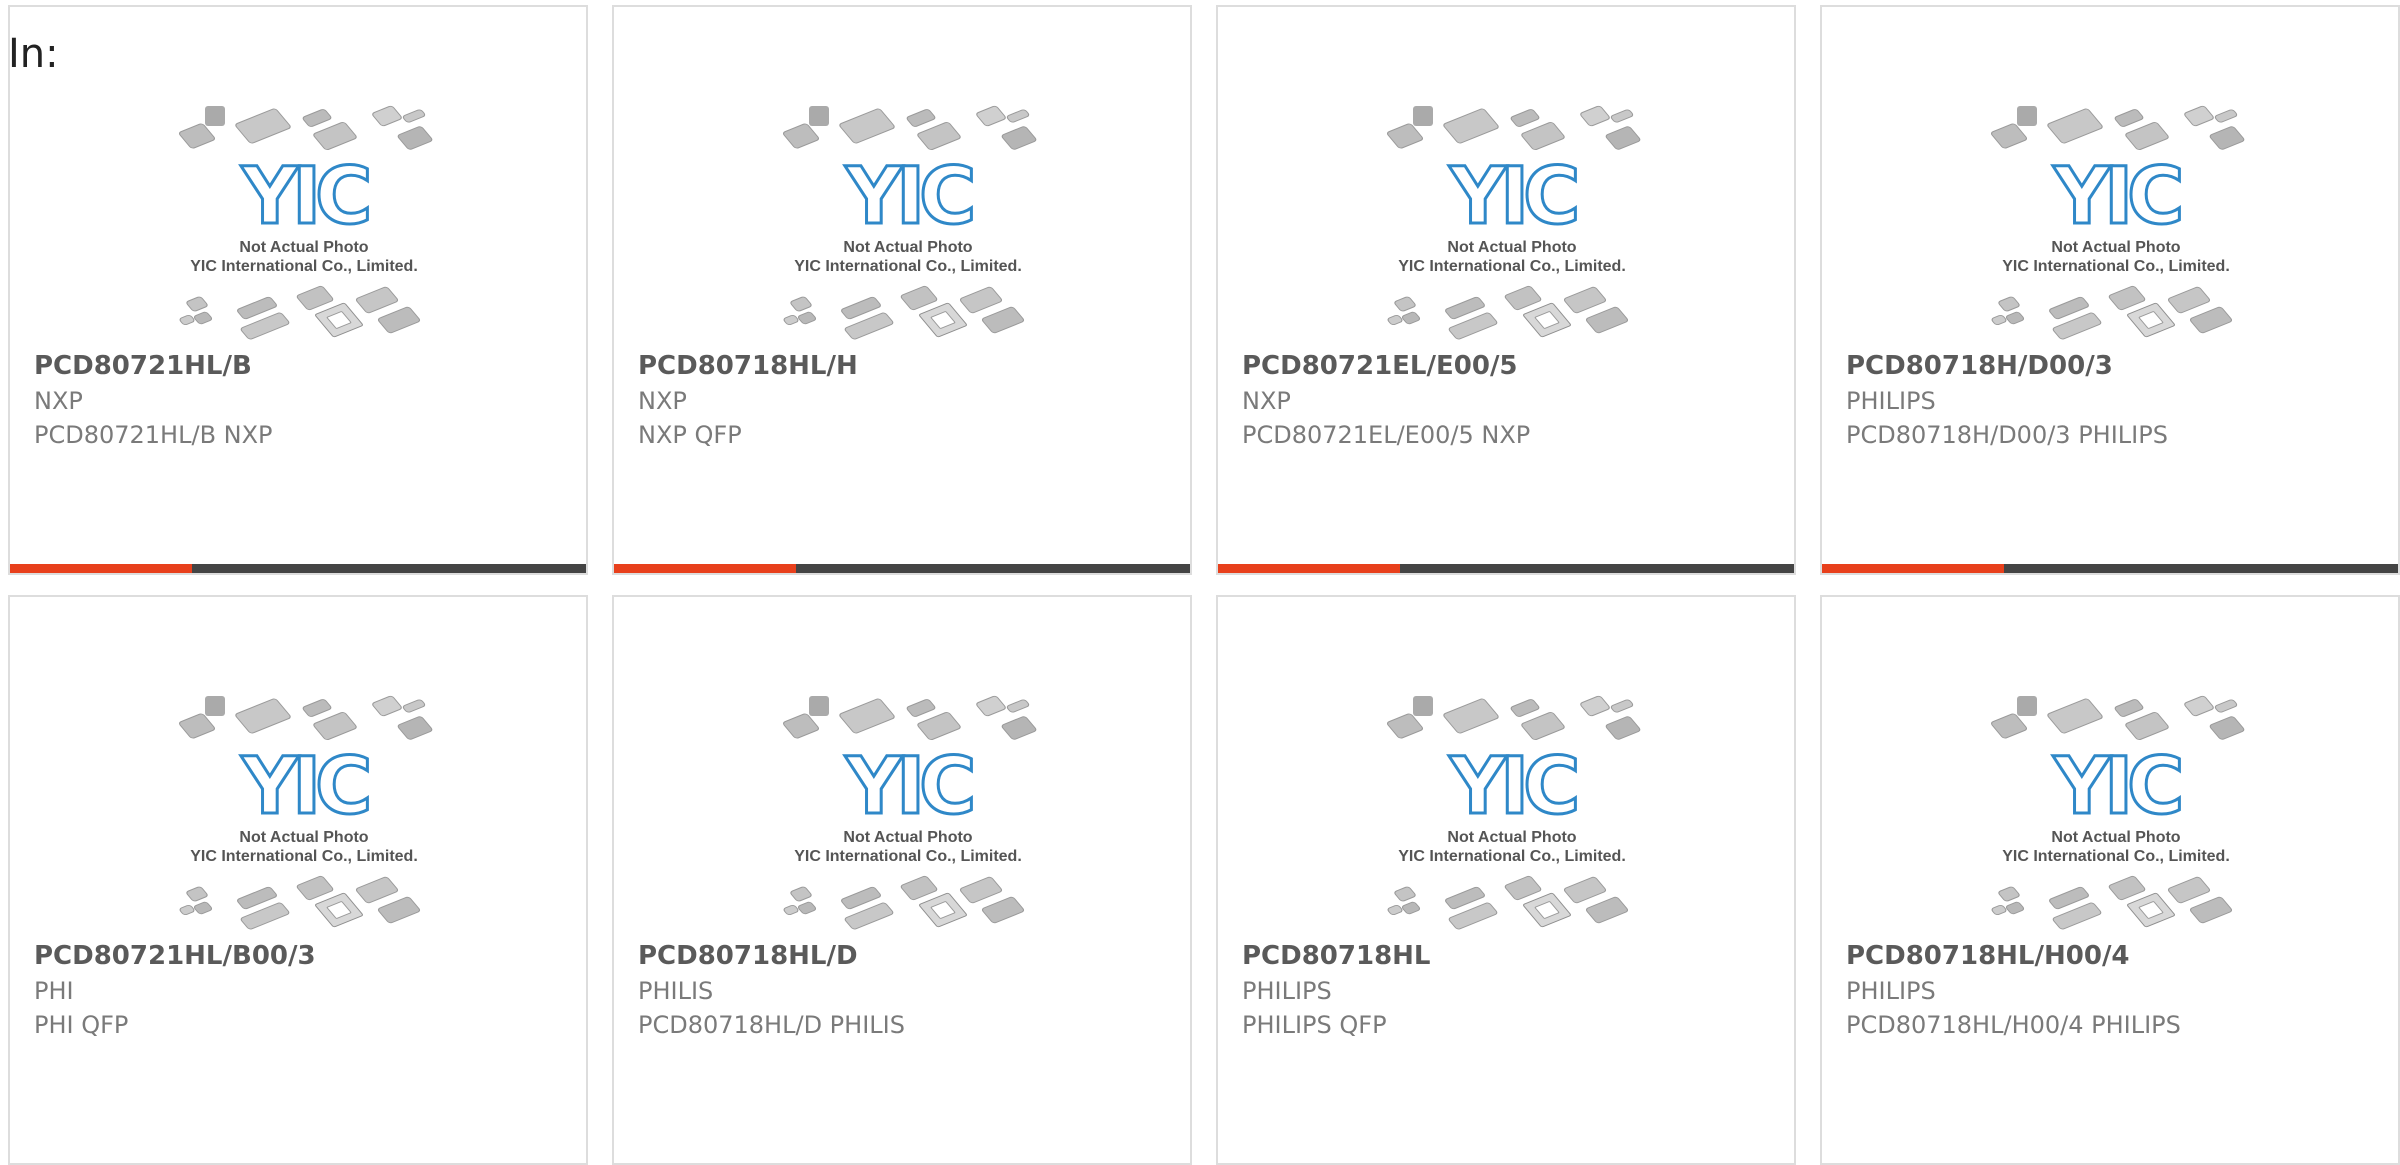 The image size is (2400, 1165). What do you see at coordinates (2007, 435) in the screenshot?
I see `description-label: PCD80718H/D00/3 PHILIPS` at bounding box center [2007, 435].